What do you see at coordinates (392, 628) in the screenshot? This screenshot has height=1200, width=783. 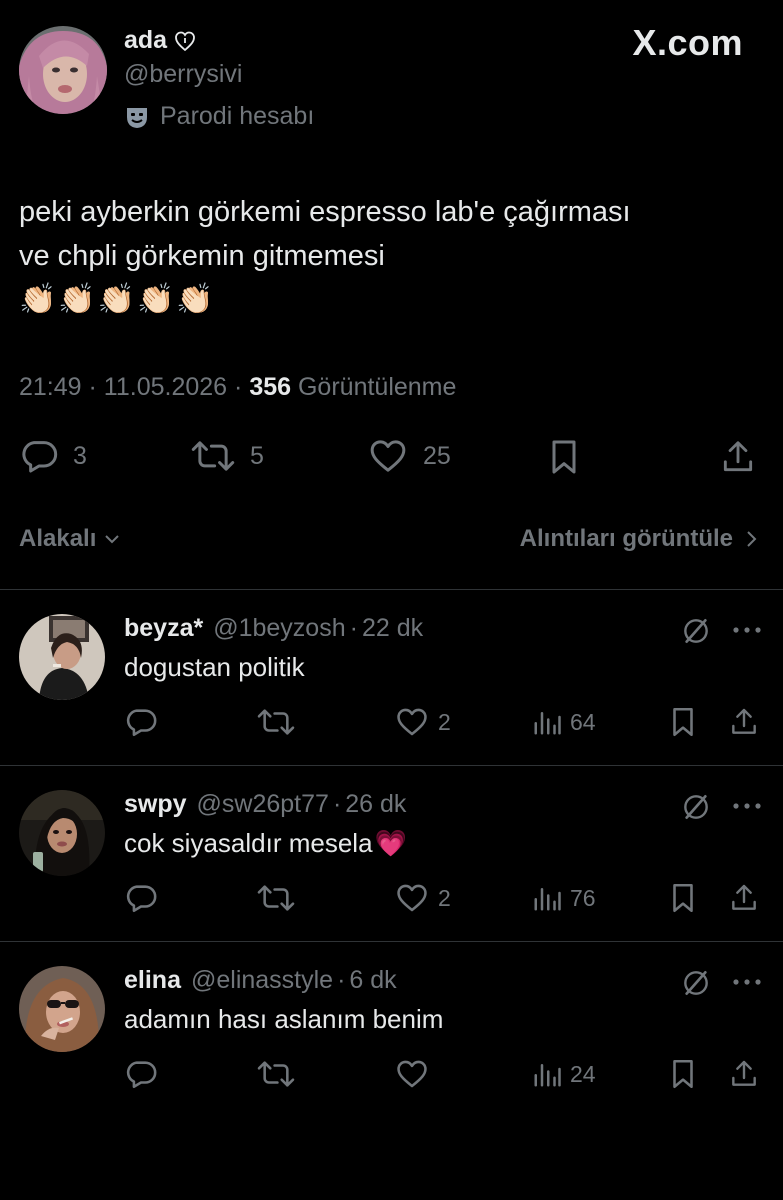 I see `reply-time: 22 dk` at bounding box center [392, 628].